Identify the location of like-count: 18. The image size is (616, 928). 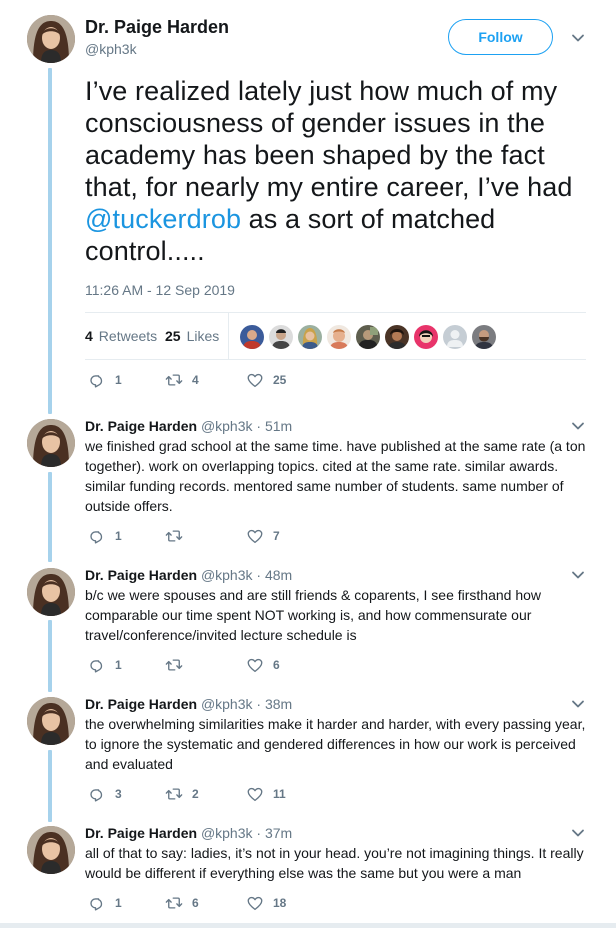
(280, 903).